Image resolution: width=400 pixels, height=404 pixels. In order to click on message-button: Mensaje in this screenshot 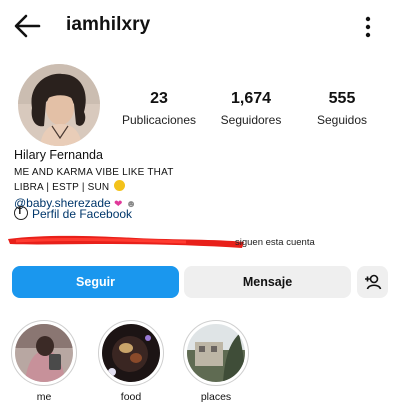, I will do `click(267, 282)`.